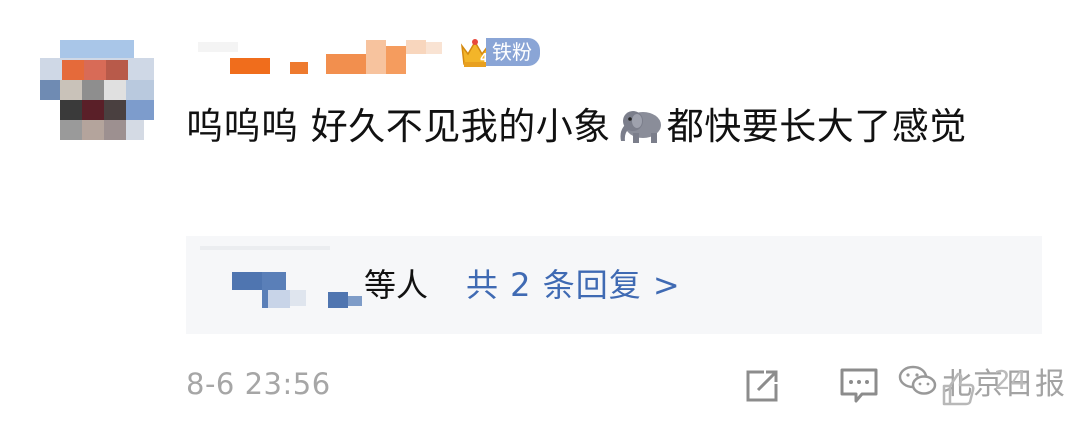  I want to click on like-icon, so click(958, 389).